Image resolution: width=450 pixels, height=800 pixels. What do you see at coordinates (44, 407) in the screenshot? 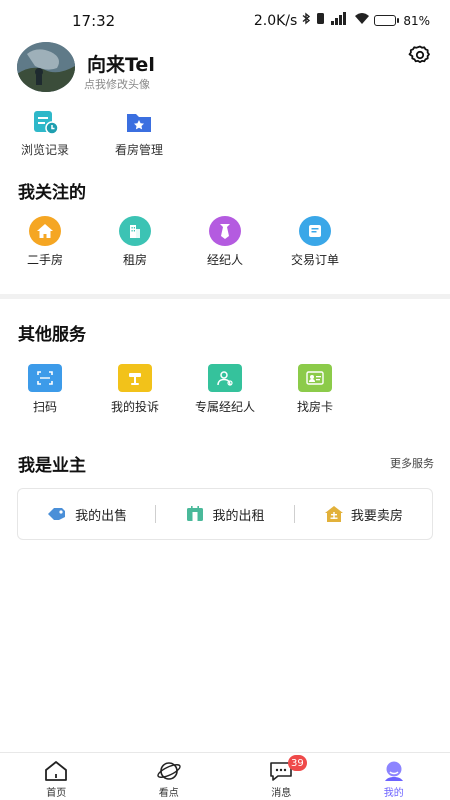
I see `service-label: 扫码` at bounding box center [44, 407].